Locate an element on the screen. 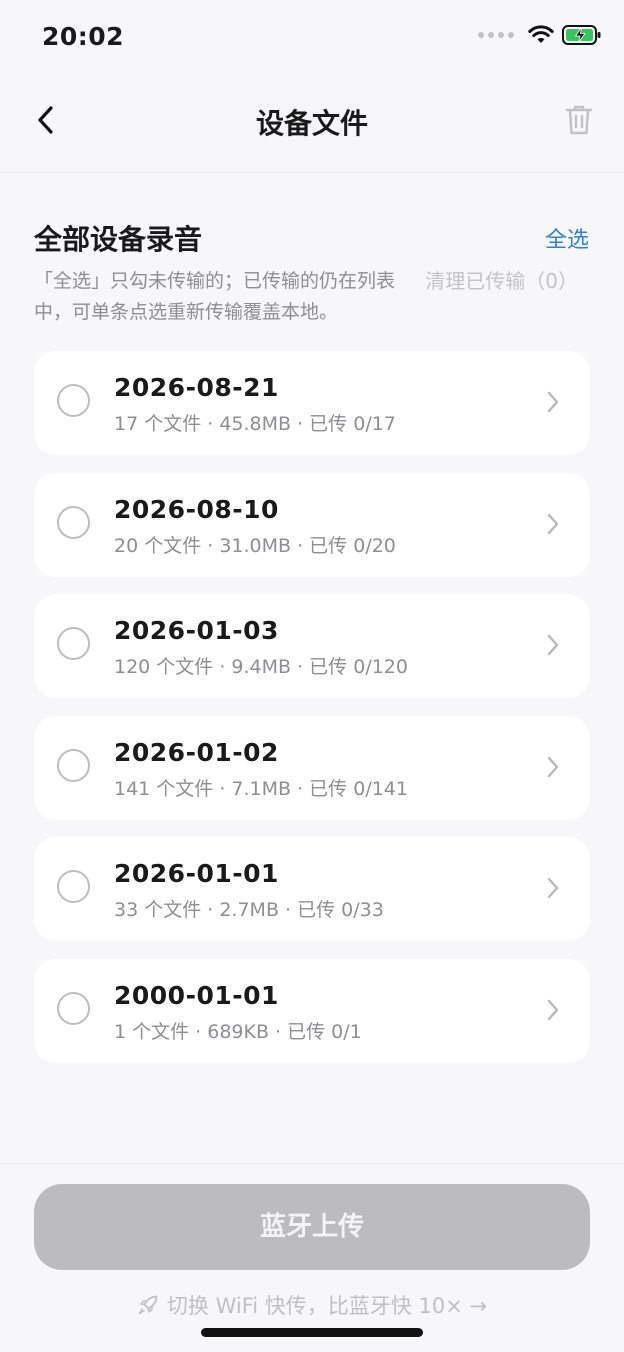 The width and height of the screenshot is (624, 1352). recording-group-card: 2026-01-02 141 个文件 · 7.1MB · 已传 0/141 is located at coordinates (312, 767).